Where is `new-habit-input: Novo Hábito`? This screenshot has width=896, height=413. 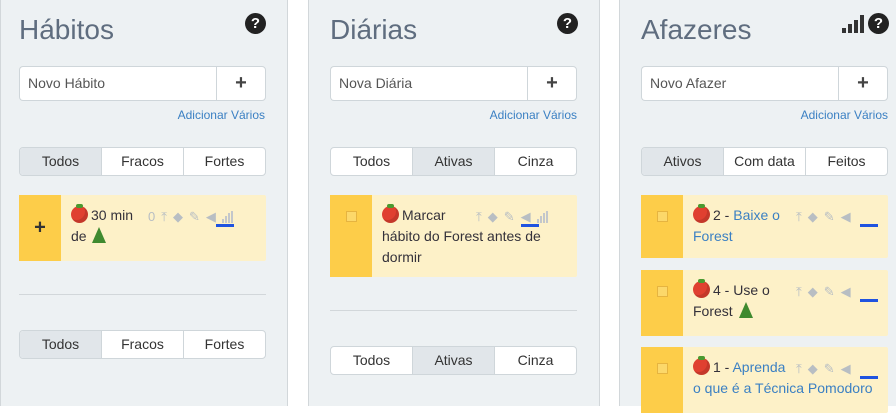 new-habit-input: Novo Hábito is located at coordinates (117, 83).